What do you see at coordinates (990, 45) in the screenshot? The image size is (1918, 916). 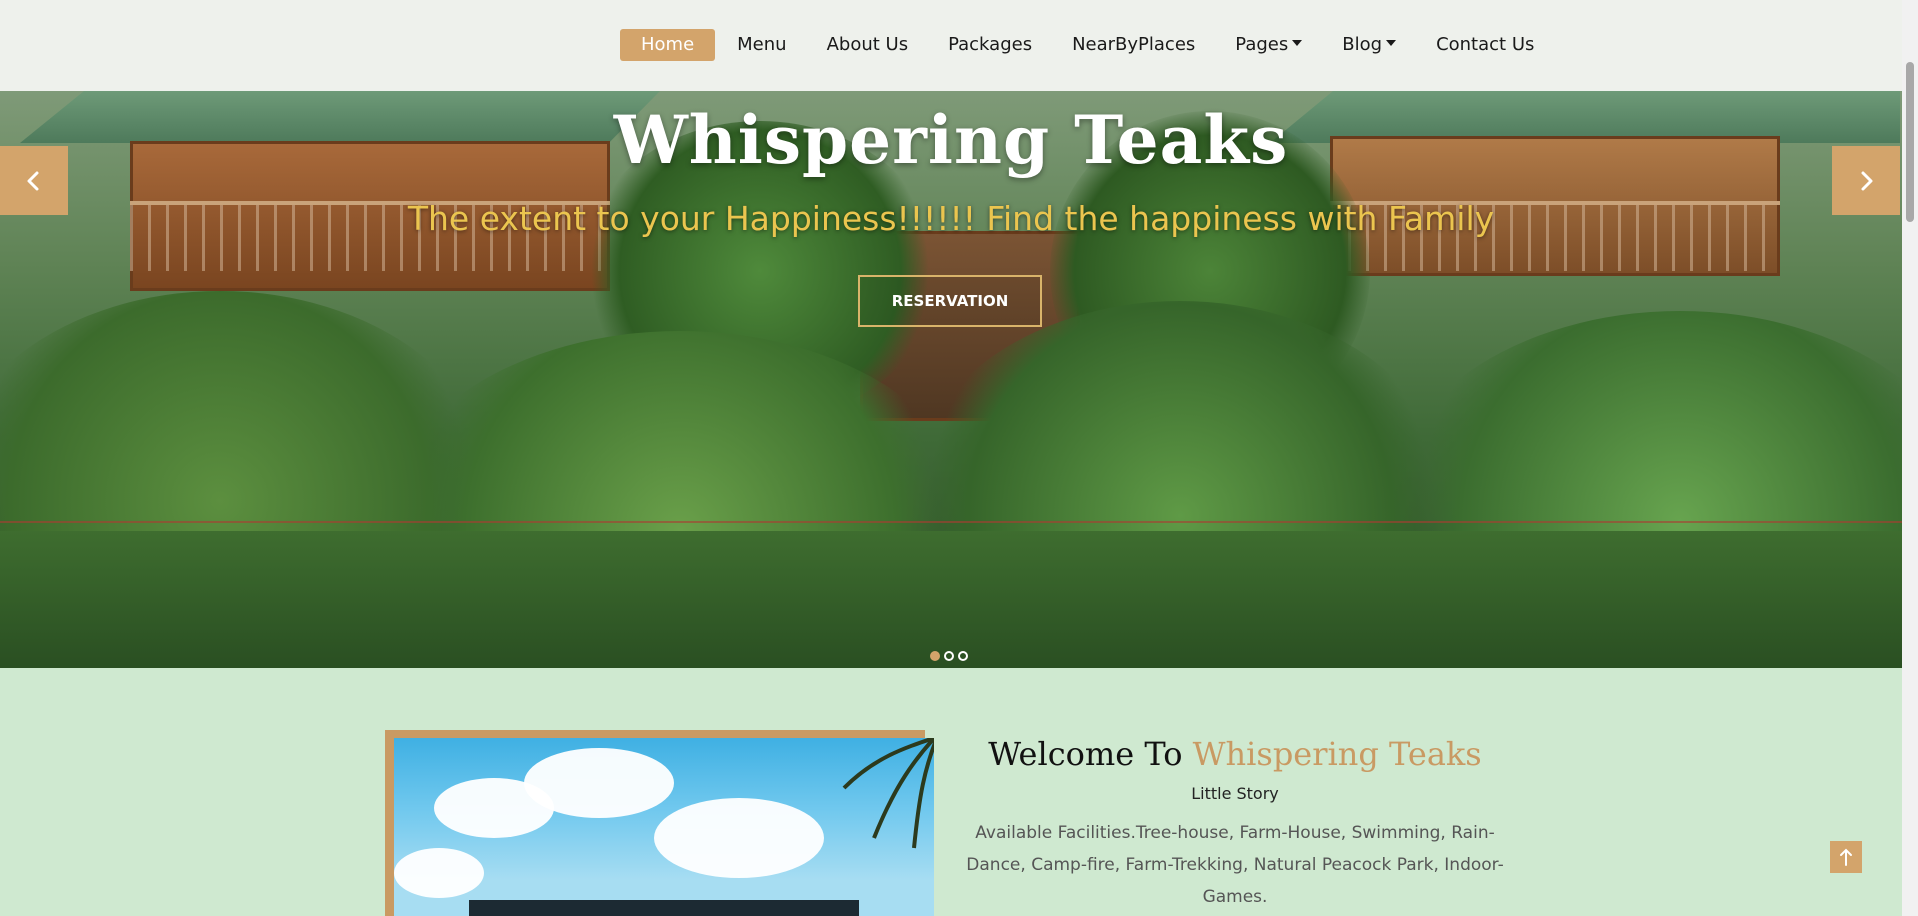 I see `nav-item-packages: Packages` at bounding box center [990, 45].